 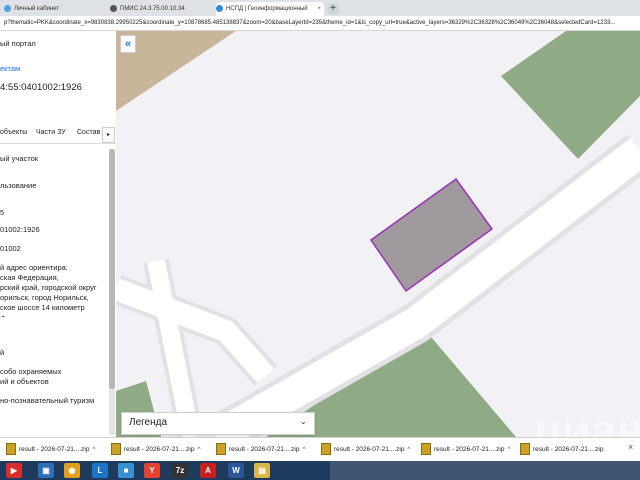 What do you see at coordinates (14, 470) in the screenshot?
I see `start-icon: ▶` at bounding box center [14, 470].